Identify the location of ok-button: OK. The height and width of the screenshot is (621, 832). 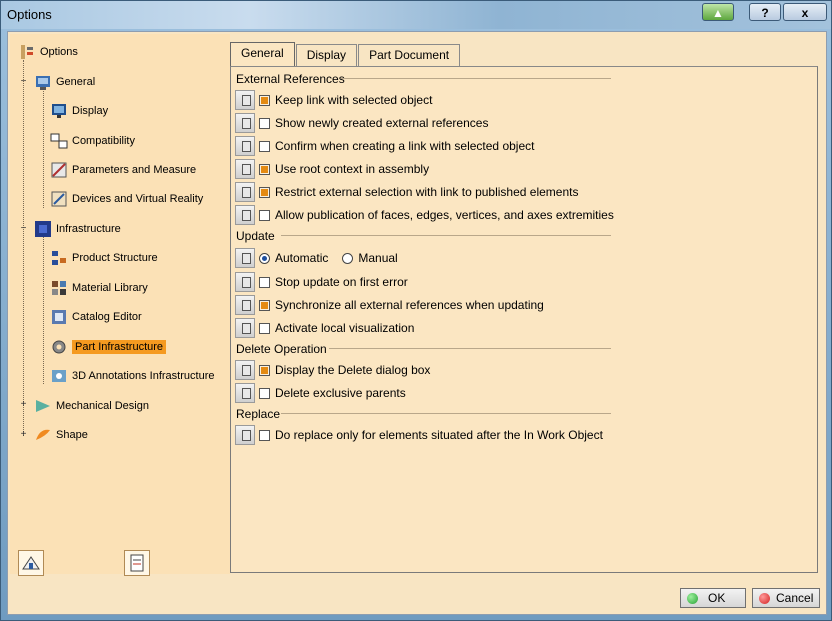
(713, 598).